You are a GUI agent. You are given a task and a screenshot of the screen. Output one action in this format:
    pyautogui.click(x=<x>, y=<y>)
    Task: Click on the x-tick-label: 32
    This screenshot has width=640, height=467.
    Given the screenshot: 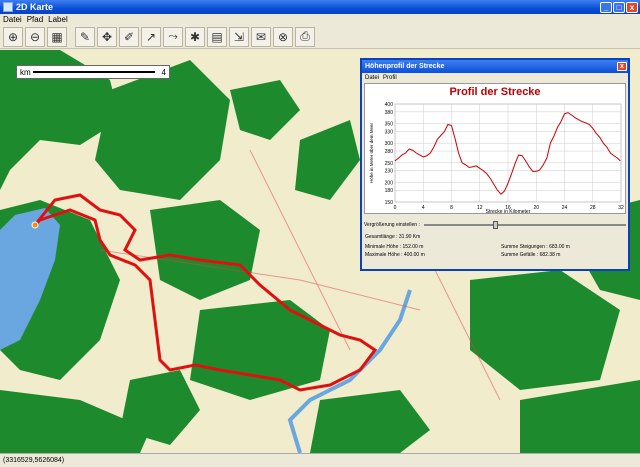 What is the action you would take?
    pyautogui.click(x=621, y=208)
    